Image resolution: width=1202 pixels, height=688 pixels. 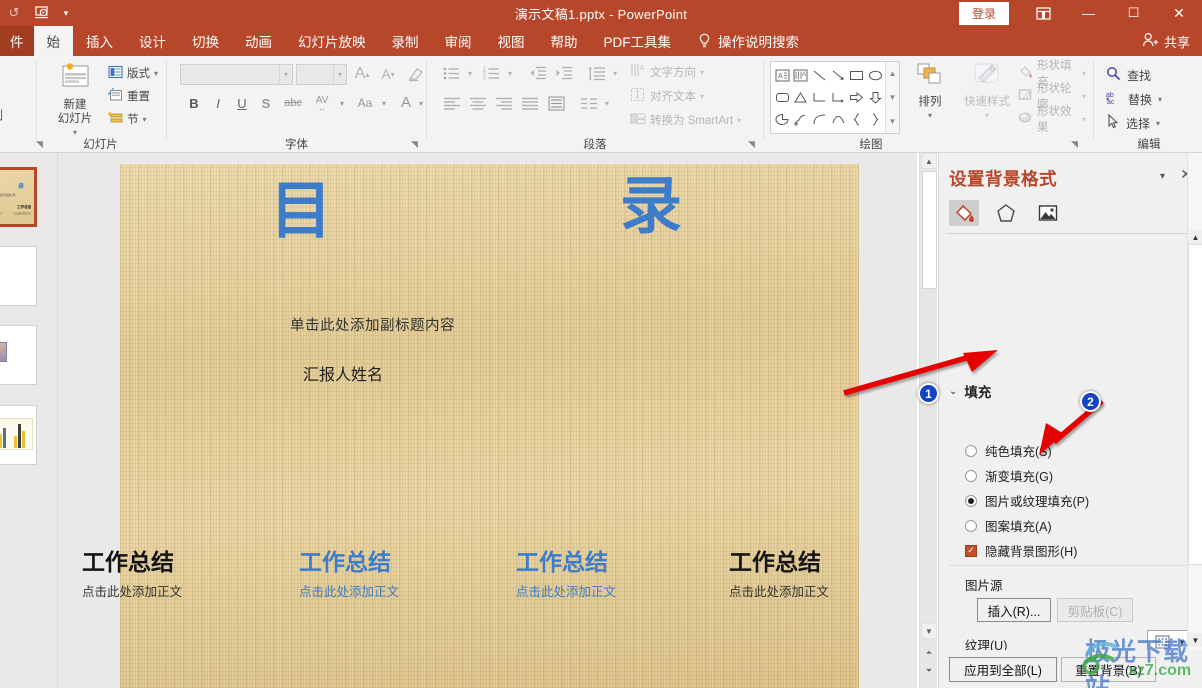 I want to click on section-button: 节 ▾, so click(x=127, y=119).